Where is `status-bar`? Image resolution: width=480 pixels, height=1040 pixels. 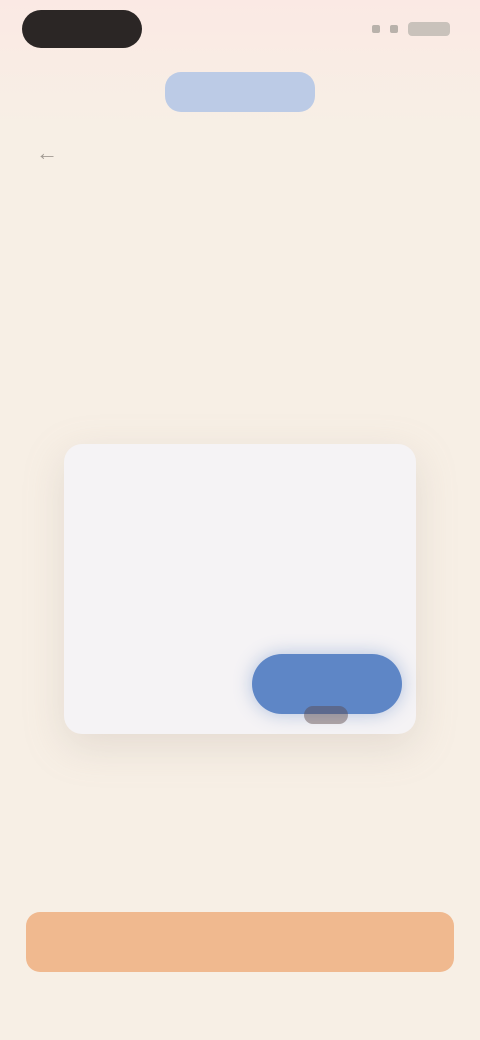
status-bar is located at coordinates (240, 32).